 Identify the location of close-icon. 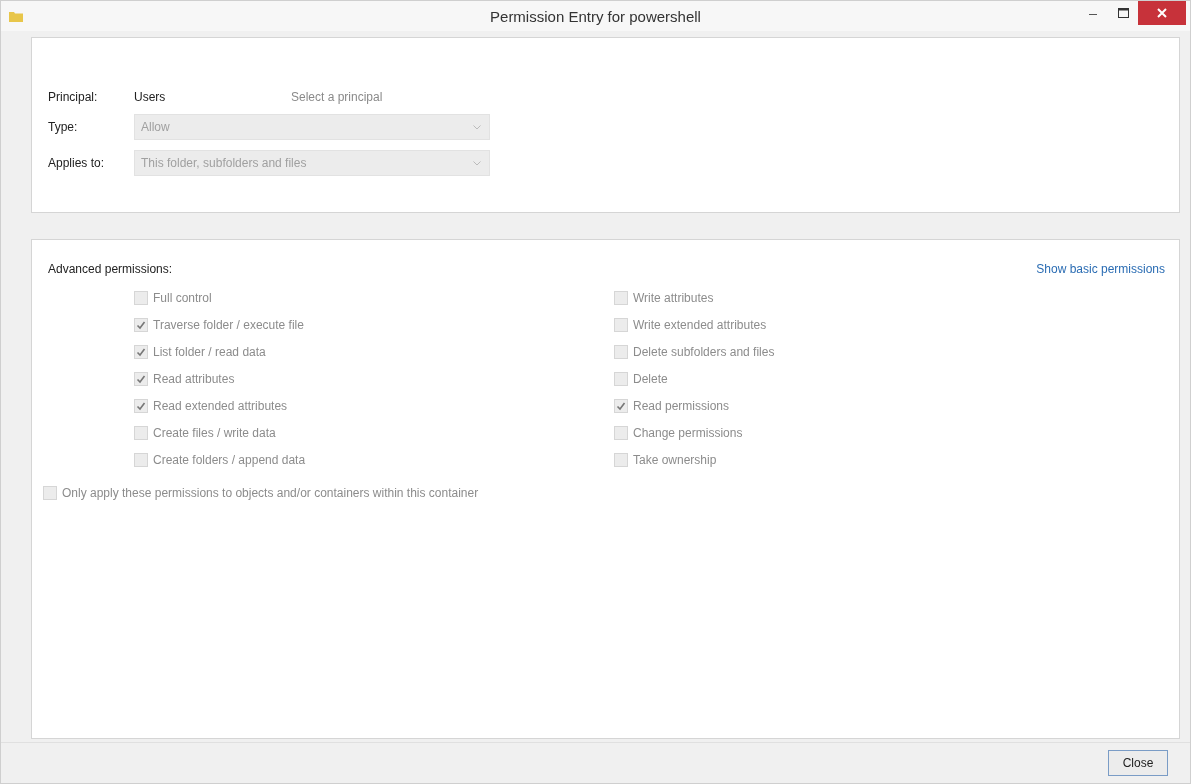
(1162, 13).